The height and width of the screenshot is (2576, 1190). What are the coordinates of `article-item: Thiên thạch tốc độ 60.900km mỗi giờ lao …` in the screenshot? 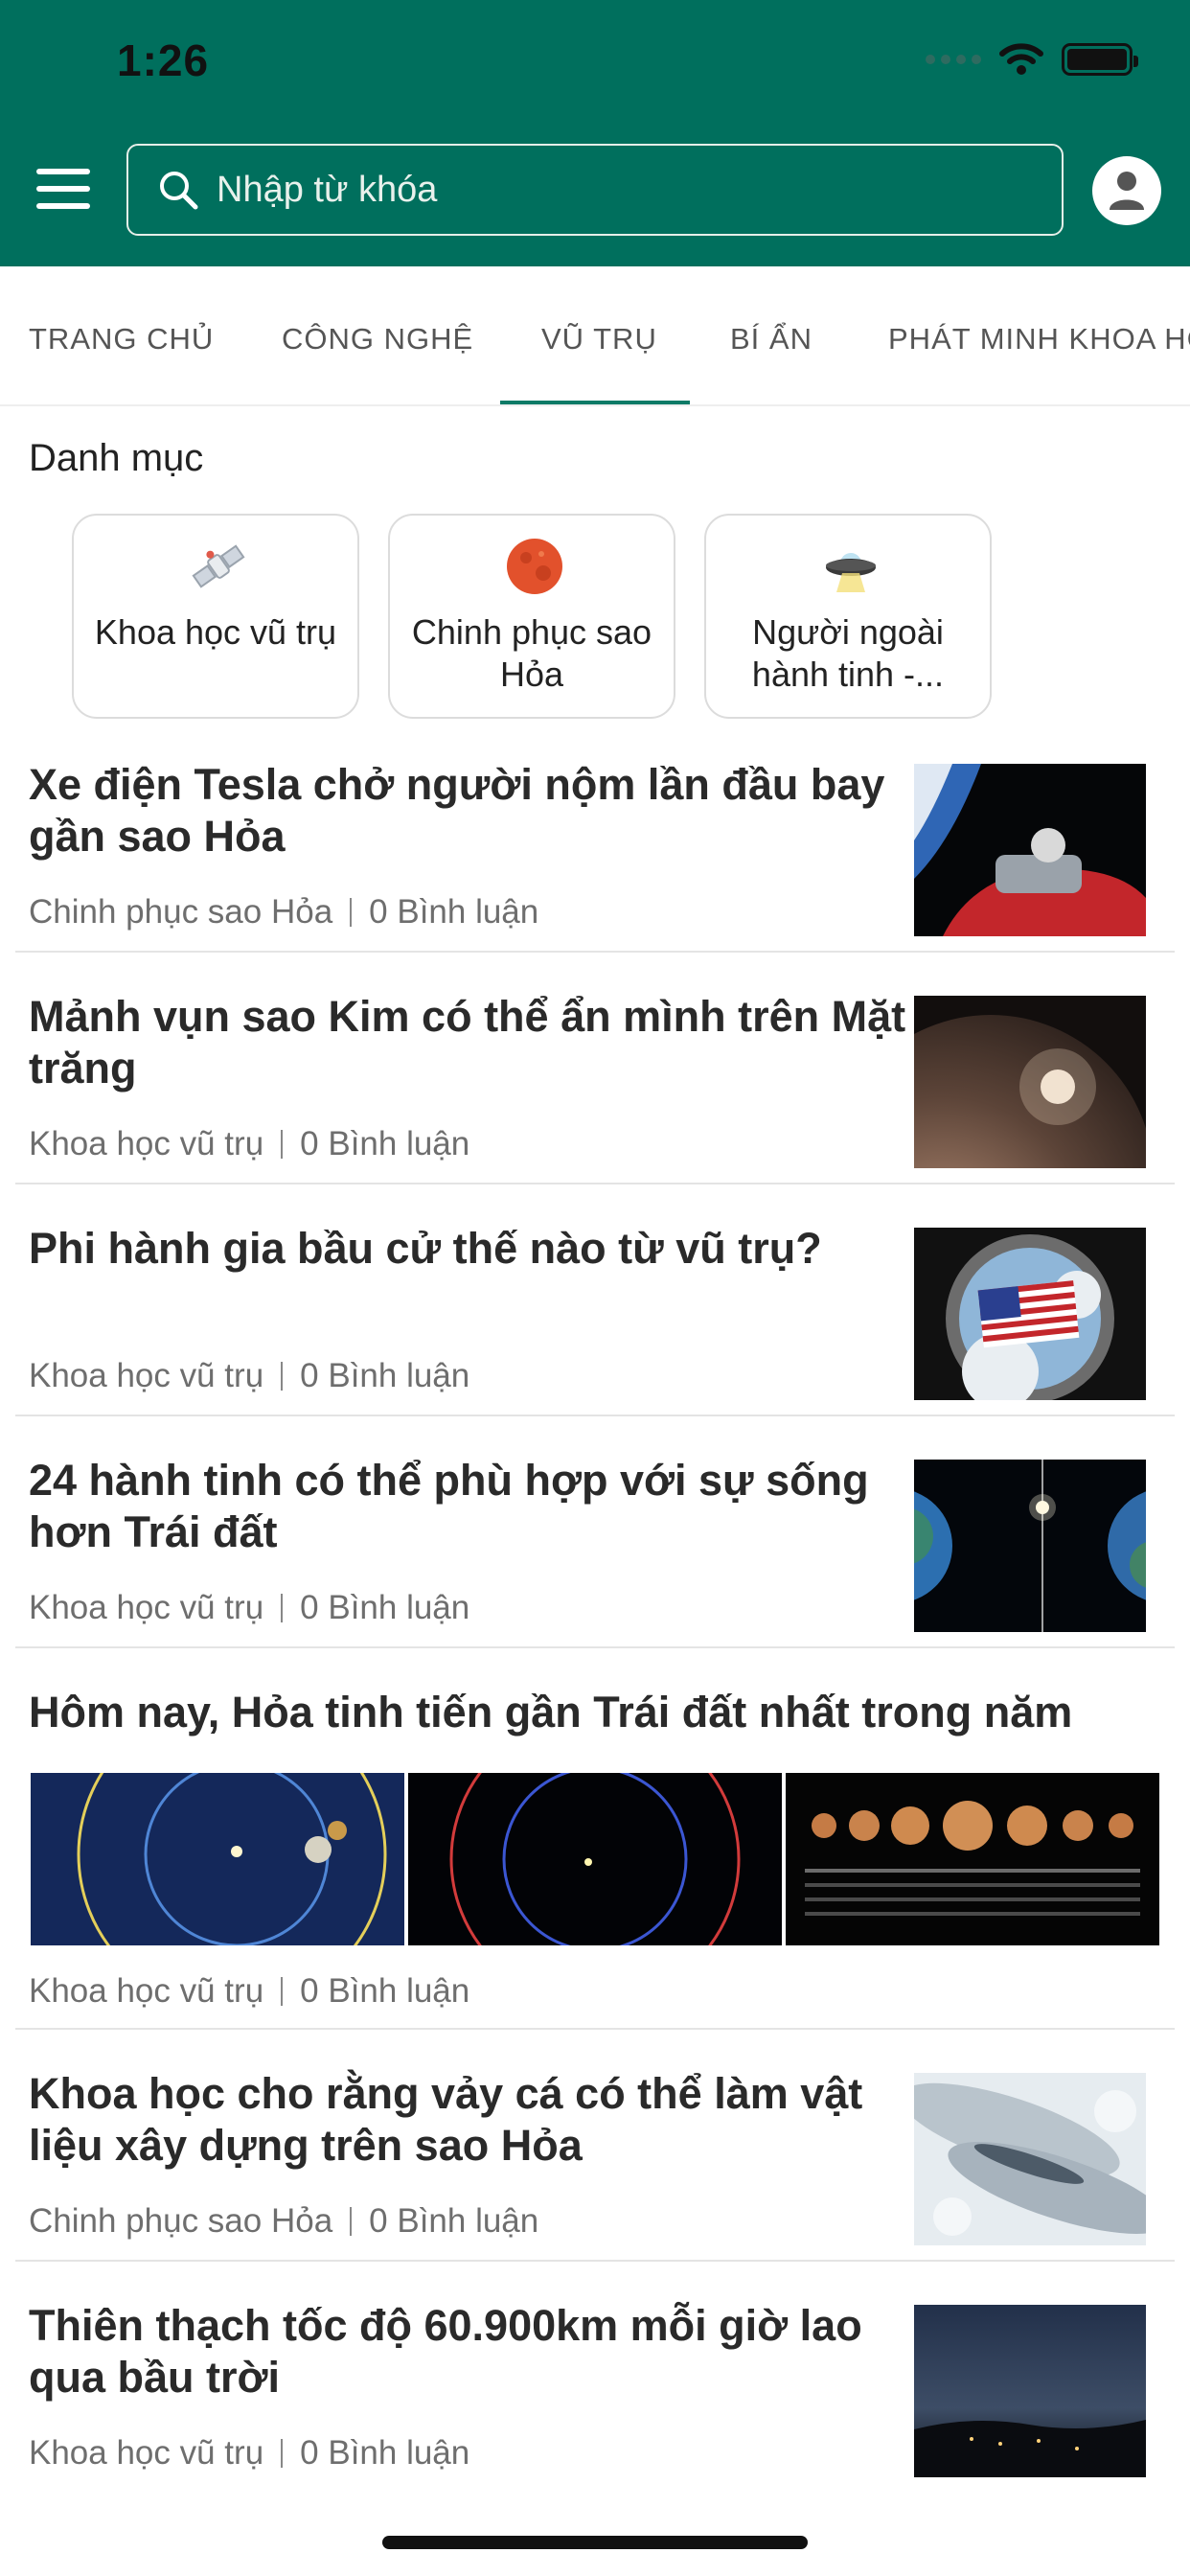 It's located at (595, 2397).